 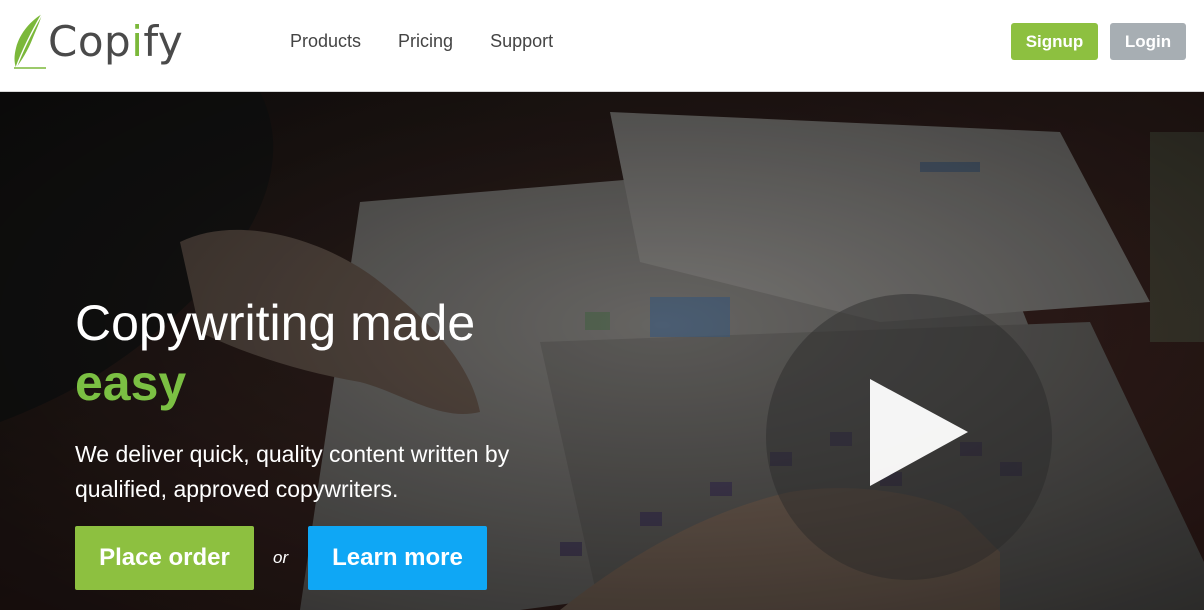 I want to click on nav-pricing: Pricing, so click(x=425, y=41).